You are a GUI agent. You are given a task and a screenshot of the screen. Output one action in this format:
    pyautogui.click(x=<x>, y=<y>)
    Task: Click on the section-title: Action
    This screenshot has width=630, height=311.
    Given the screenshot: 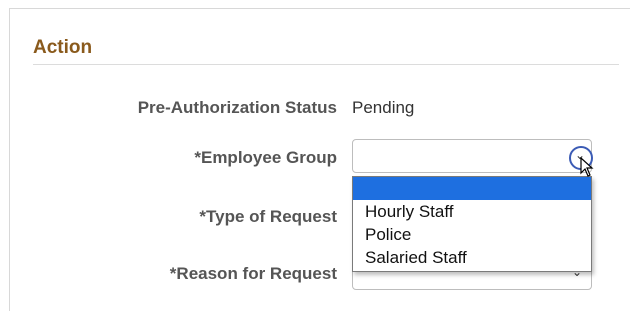 What is the action you would take?
    pyautogui.click(x=63, y=47)
    